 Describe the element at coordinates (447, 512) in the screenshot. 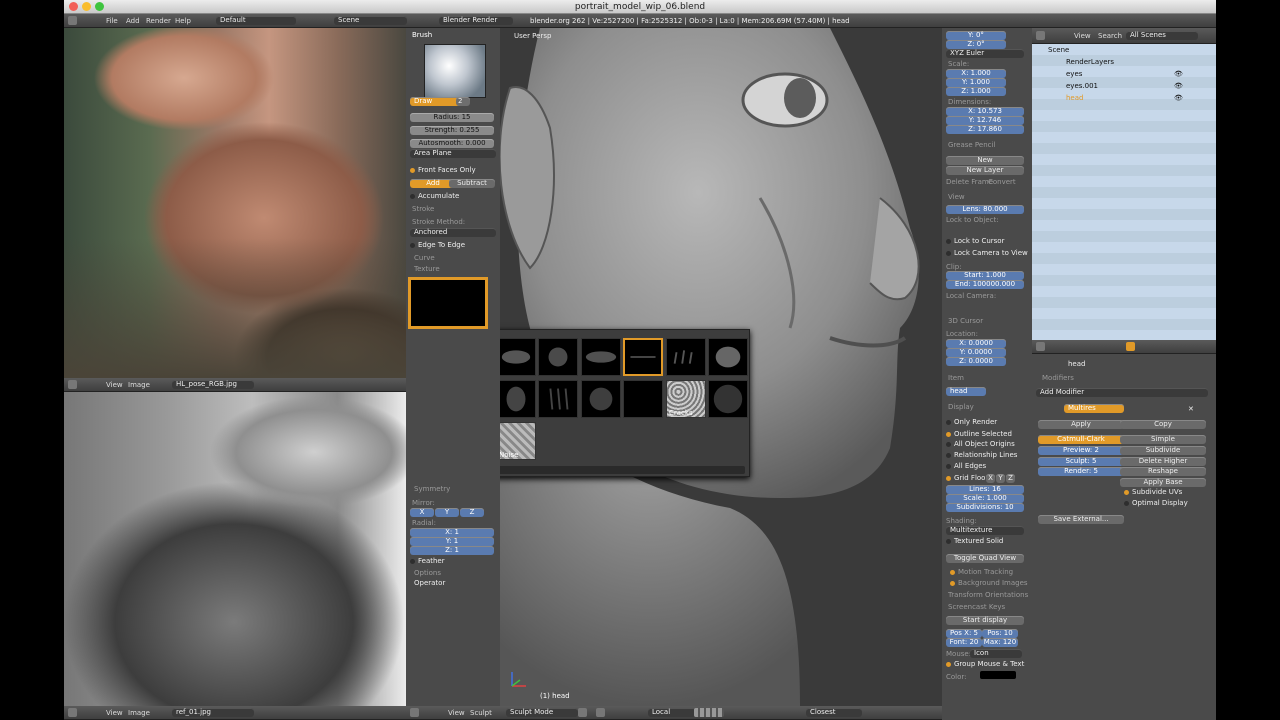

I see `mirror-y-toggle: Y` at that location.